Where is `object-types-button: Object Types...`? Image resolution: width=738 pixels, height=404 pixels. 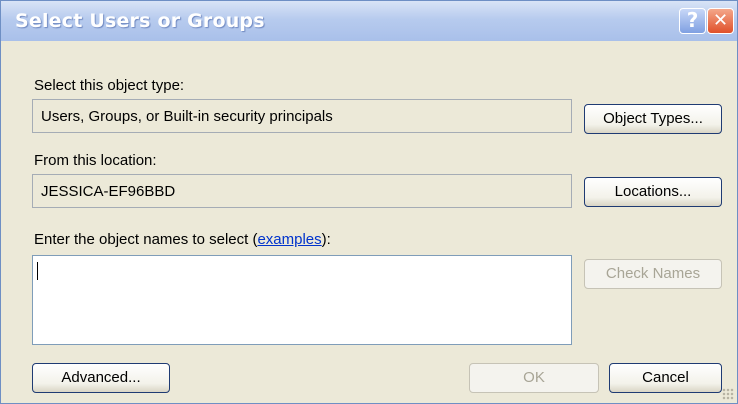
object-types-button: Object Types... is located at coordinates (653, 119).